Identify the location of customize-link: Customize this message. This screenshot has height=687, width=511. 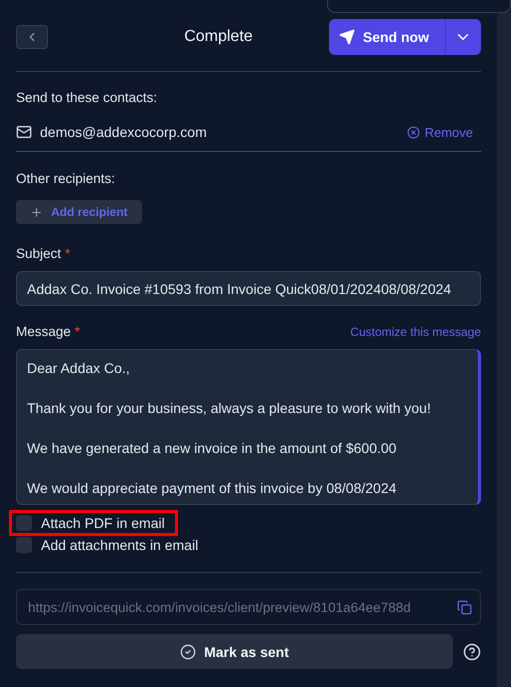
(415, 332).